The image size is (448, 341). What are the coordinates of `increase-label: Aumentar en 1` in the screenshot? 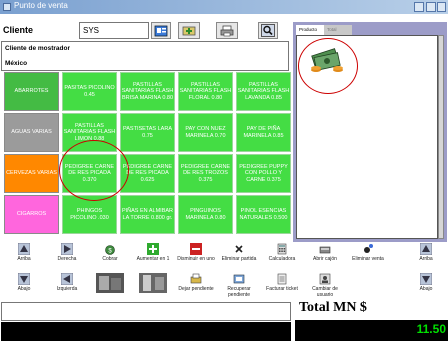 It's located at (153, 259).